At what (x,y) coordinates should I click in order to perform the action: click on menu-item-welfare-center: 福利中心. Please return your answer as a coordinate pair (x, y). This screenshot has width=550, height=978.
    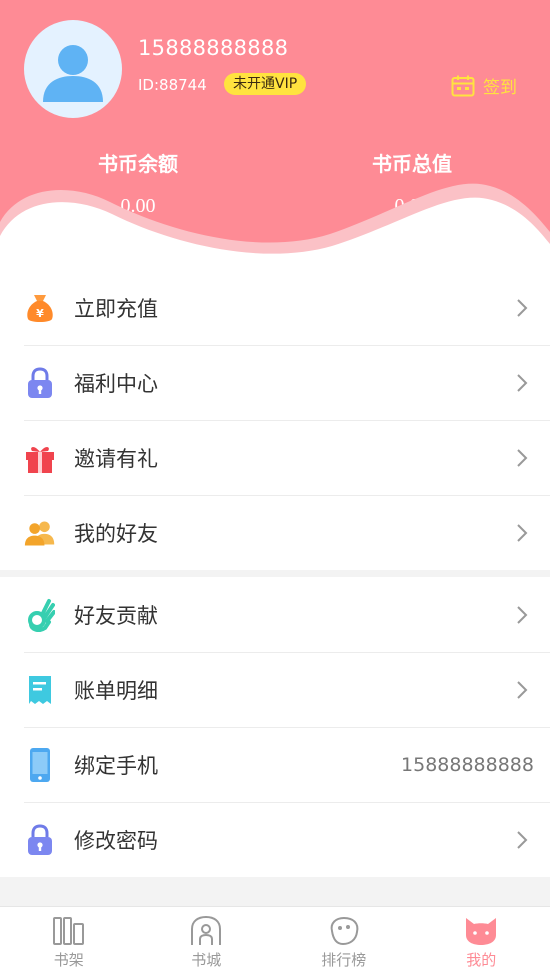
    Looking at the image, I should click on (275, 382).